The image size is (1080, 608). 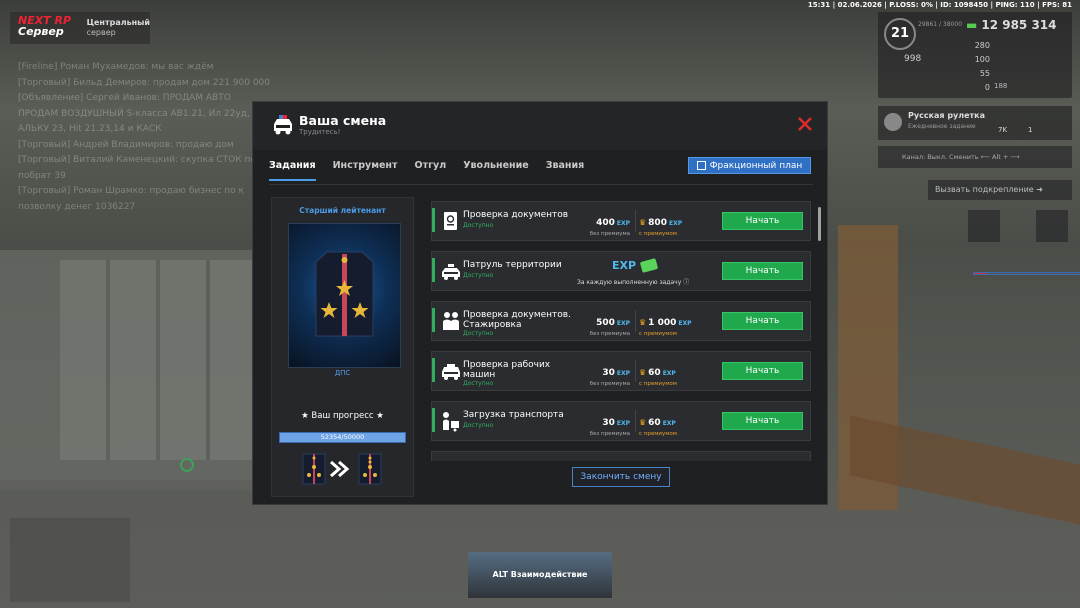 I want to click on daily-task-roulette: Русская рулетка Ежедневное задание 7K 1, so click(x=975, y=123).